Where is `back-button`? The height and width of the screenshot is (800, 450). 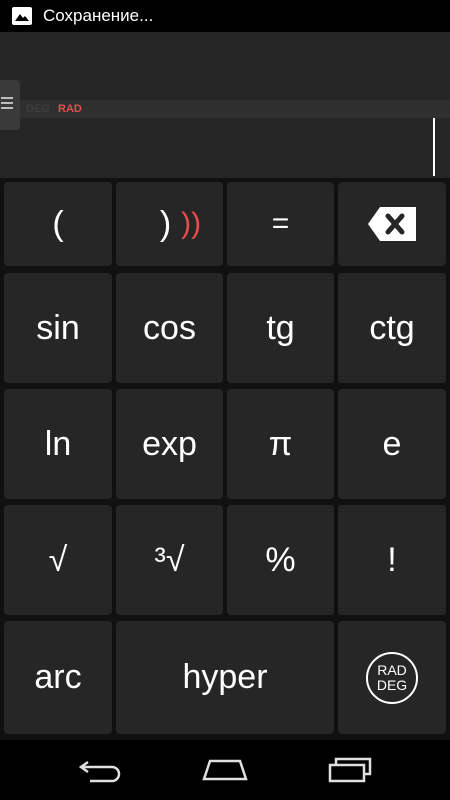 back-button is located at coordinates (100, 771).